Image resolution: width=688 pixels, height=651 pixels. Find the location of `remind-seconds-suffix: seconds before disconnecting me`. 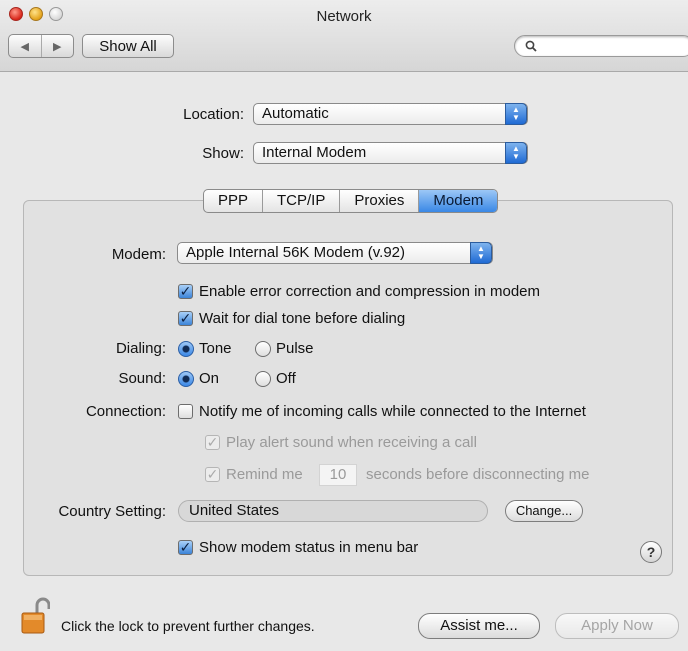

remind-seconds-suffix: seconds before disconnecting me is located at coordinates (478, 474).